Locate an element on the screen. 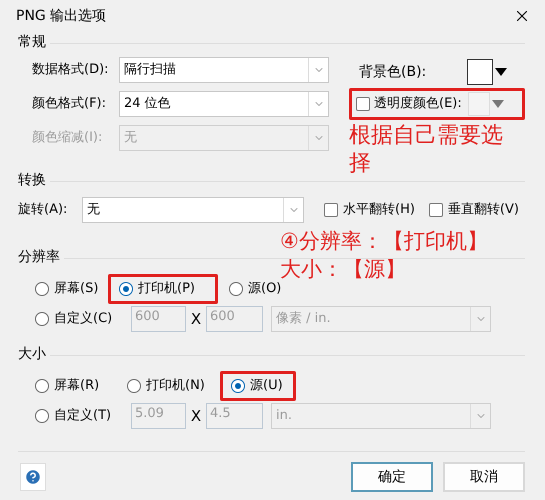  group-heading: 常规 is located at coordinates (32, 42).